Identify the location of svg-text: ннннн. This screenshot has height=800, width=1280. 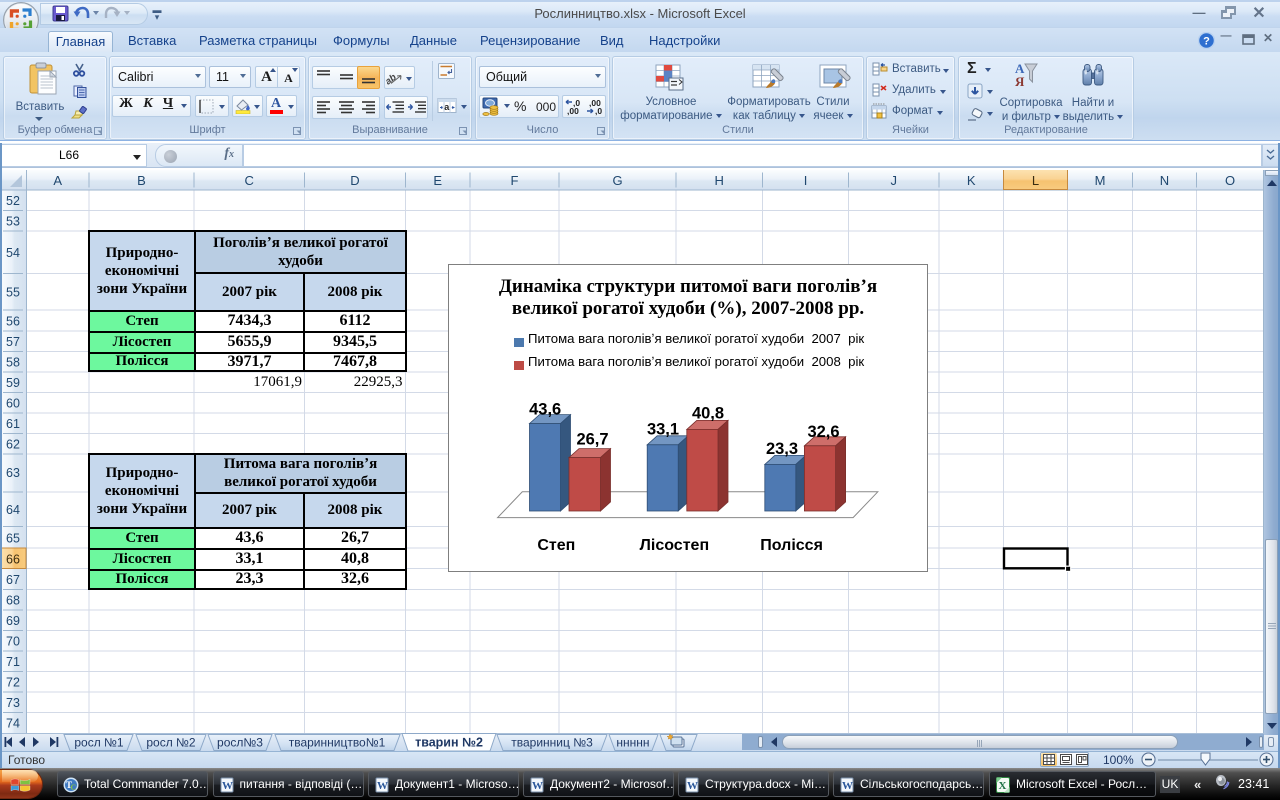
(632, 743).